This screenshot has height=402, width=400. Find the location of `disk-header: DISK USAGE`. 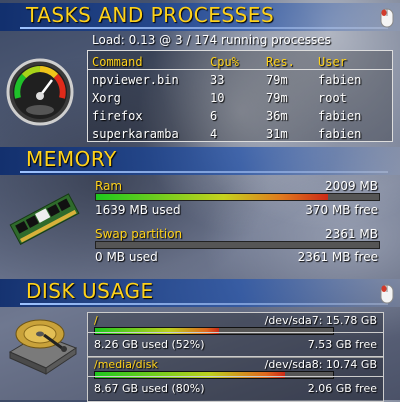

disk-header: DISK USAGE is located at coordinates (200, 293).